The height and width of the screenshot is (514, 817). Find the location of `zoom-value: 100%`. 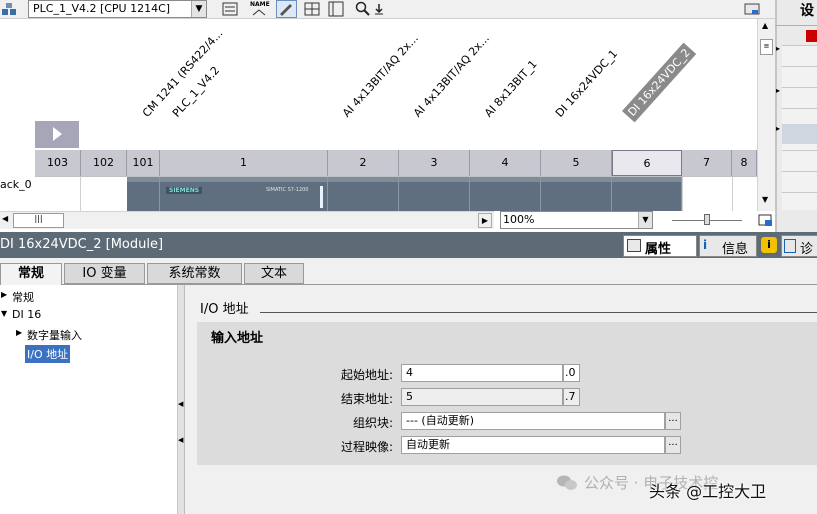

zoom-value: 100% is located at coordinates (519, 219).